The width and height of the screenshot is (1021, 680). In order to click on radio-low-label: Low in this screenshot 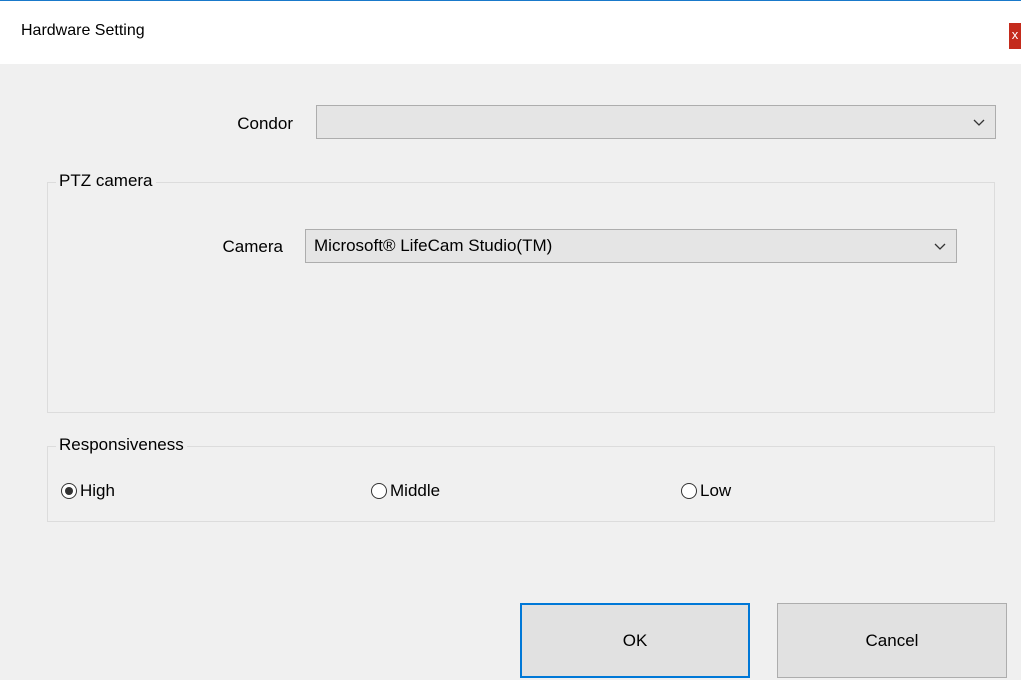, I will do `click(716, 490)`.